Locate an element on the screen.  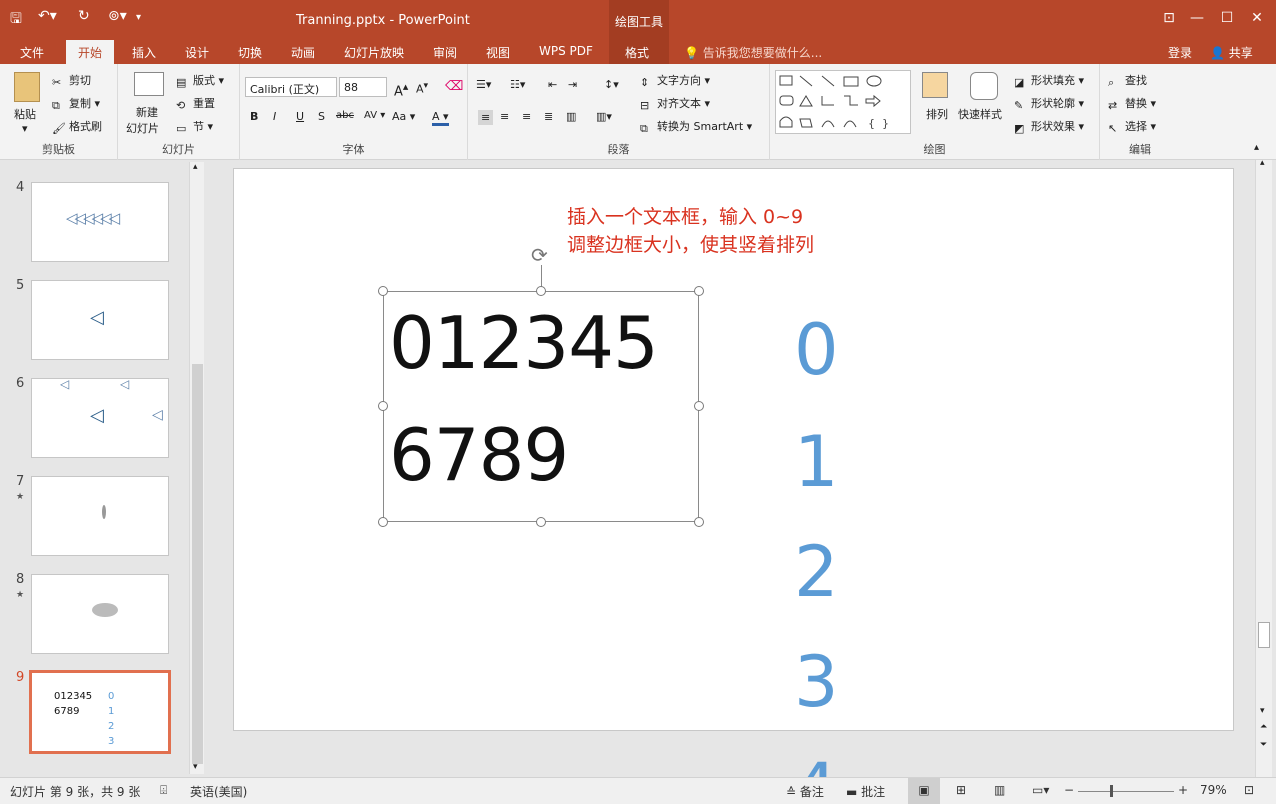
justify-icon: ≣ is located at coordinates (548, 116).